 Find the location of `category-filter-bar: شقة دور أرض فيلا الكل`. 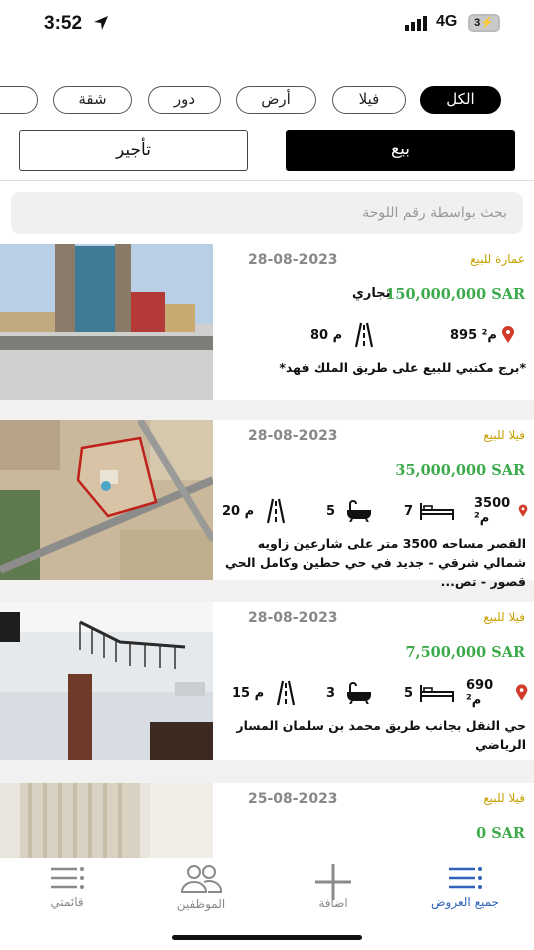

category-filter-bar: شقة دور أرض فيلا الكل is located at coordinates (267, 101).